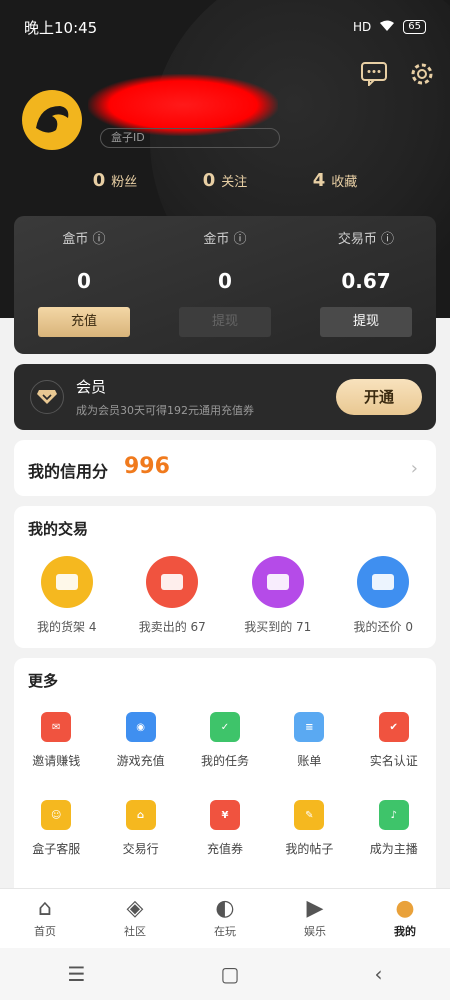 This screenshot has width=450, height=1000. I want to click on section-title: 更多, so click(43, 681).